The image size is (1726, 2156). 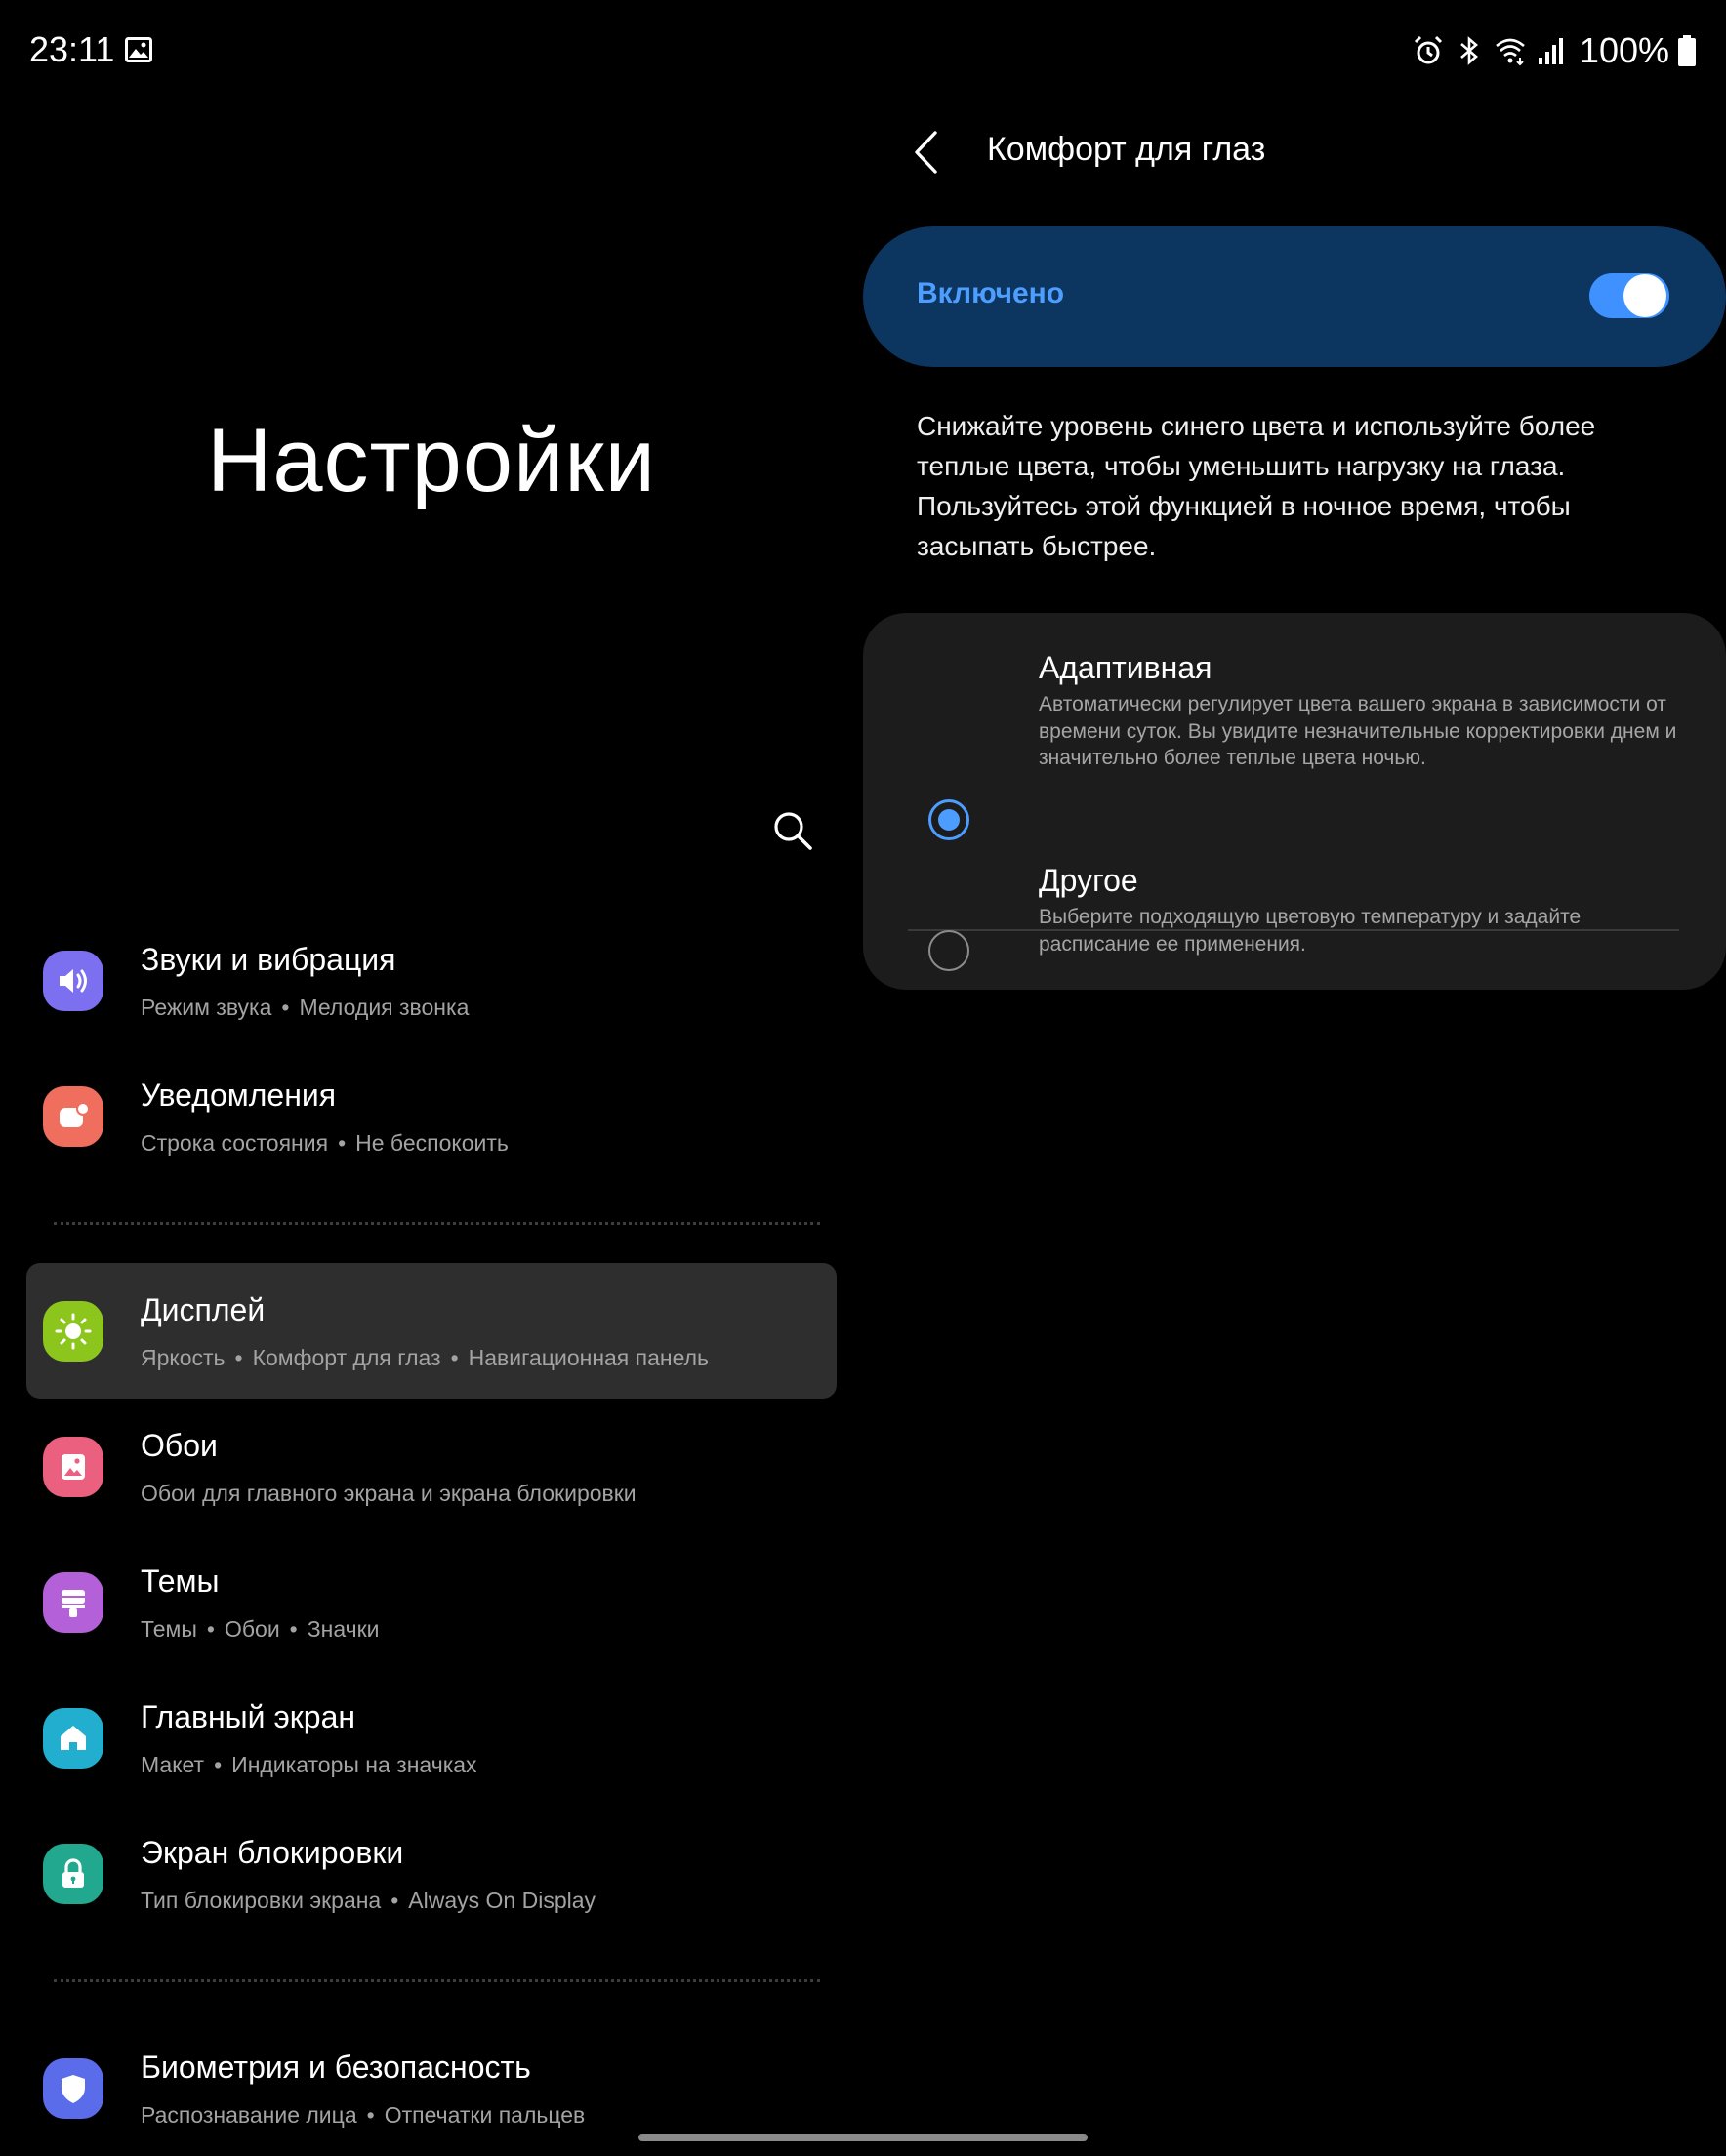 What do you see at coordinates (73, 981) in the screenshot?
I see `volume-icon` at bounding box center [73, 981].